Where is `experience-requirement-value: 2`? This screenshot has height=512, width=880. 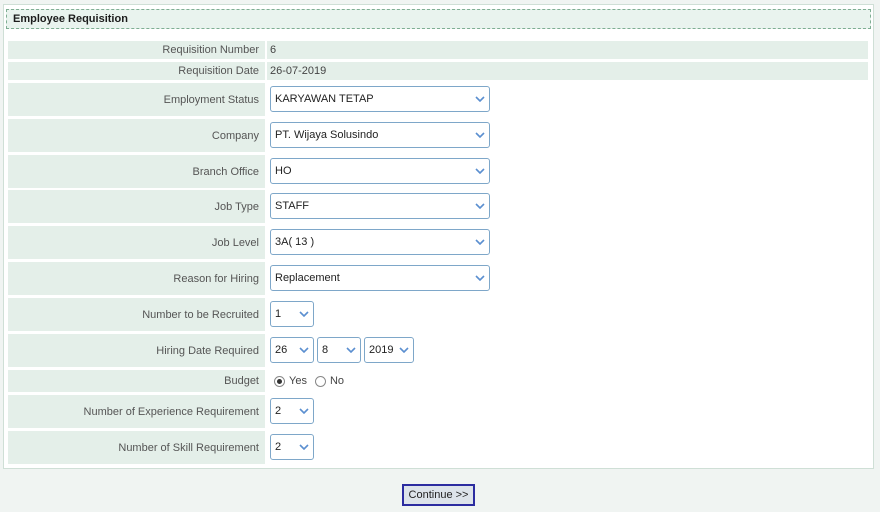 experience-requirement-value: 2 is located at coordinates (278, 411).